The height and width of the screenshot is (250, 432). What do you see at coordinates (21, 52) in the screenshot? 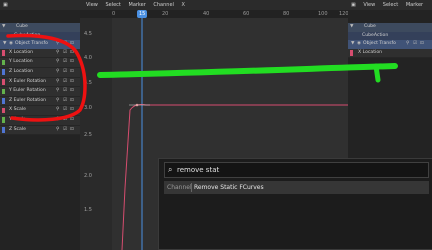
I see `curve-label: X Location` at bounding box center [21, 52].